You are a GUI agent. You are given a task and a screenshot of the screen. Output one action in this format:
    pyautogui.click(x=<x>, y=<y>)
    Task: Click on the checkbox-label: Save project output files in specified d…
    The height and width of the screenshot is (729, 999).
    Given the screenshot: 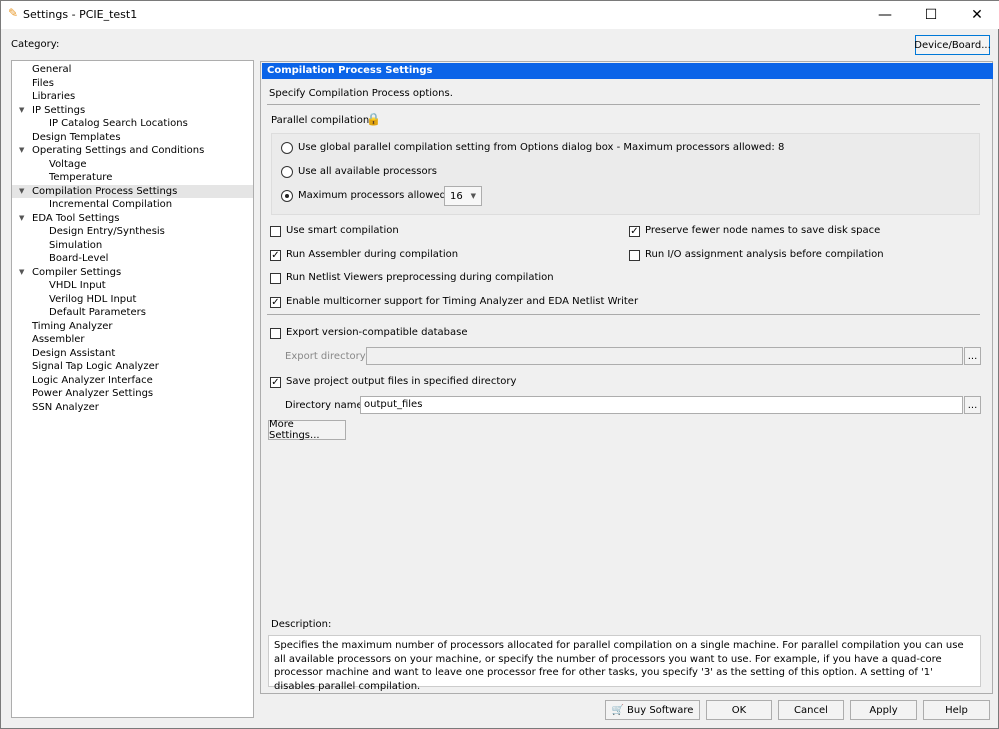 What is the action you would take?
    pyautogui.click(x=401, y=381)
    